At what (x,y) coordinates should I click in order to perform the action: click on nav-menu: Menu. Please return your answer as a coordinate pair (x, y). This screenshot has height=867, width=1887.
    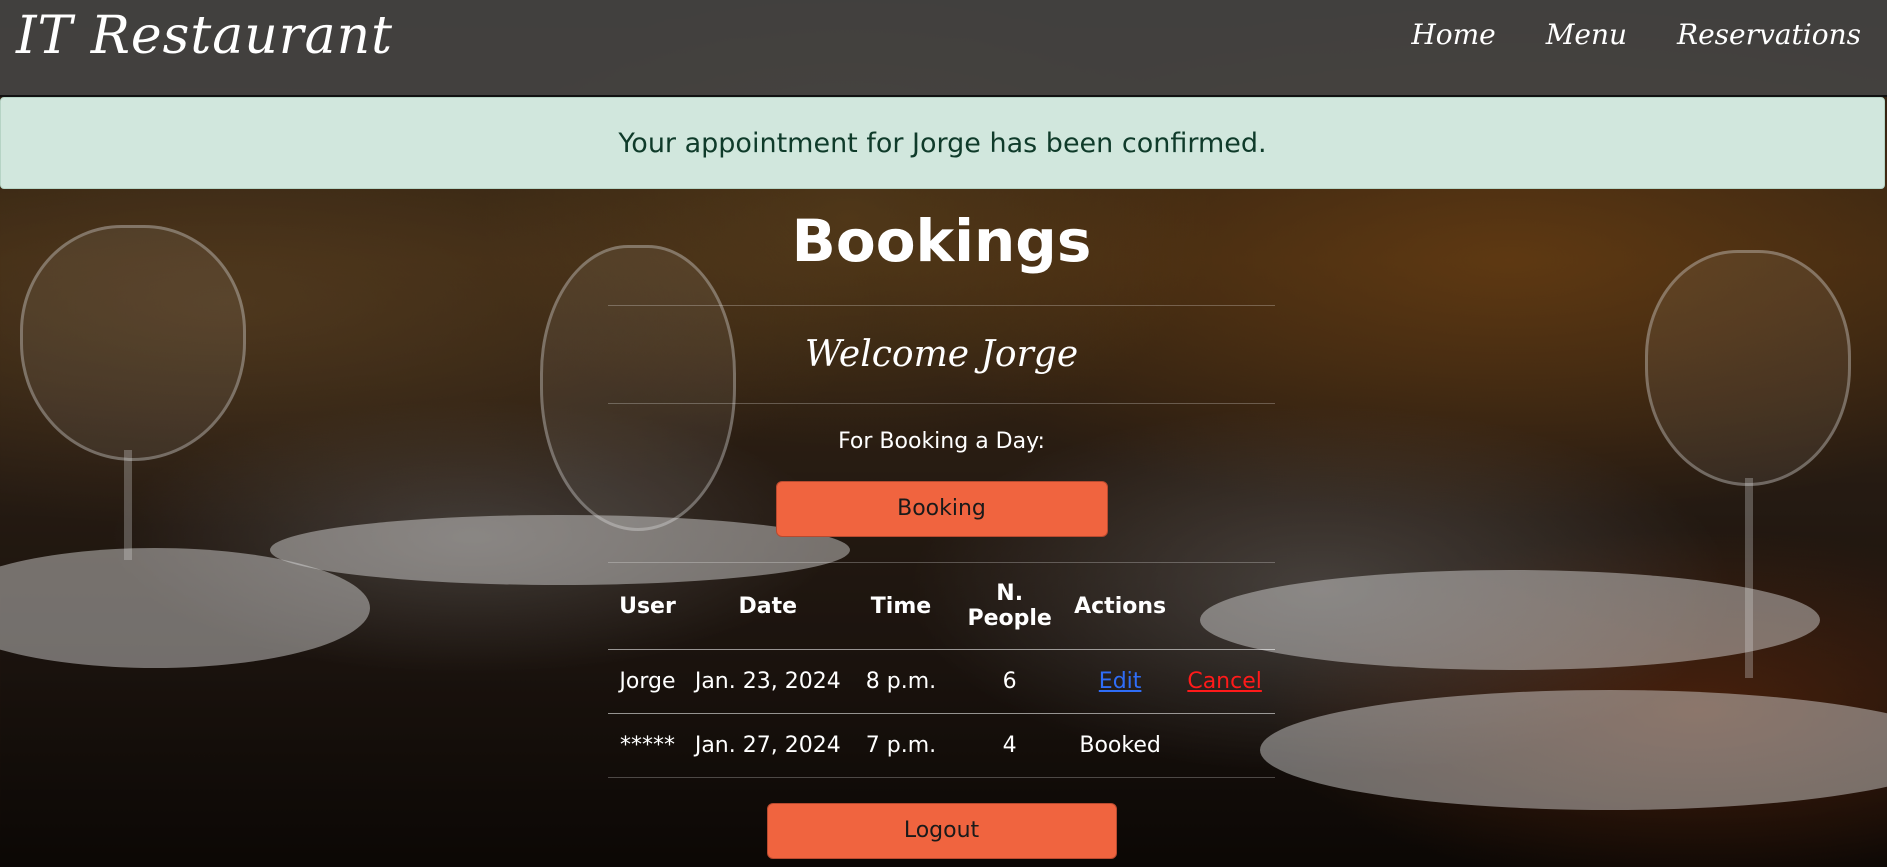
    Looking at the image, I should click on (1586, 34).